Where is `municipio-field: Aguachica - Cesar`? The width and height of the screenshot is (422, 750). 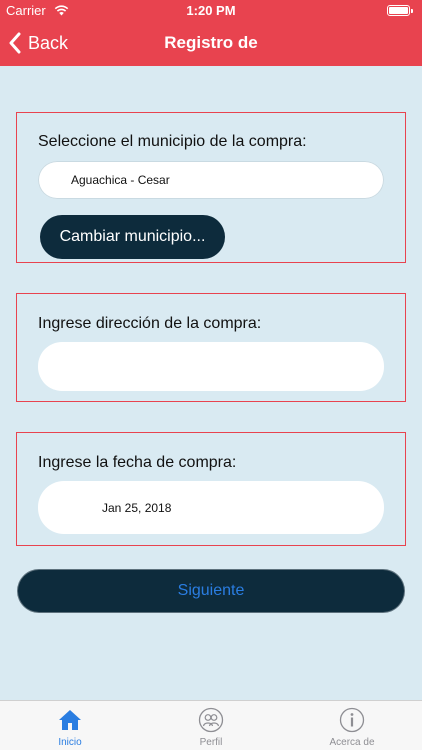 municipio-field: Aguachica - Cesar is located at coordinates (211, 180).